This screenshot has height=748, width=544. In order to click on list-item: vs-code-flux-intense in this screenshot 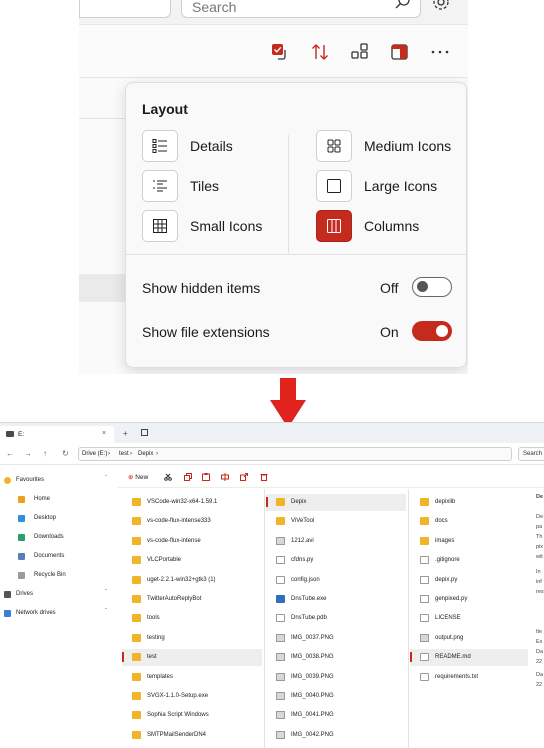, I will do `click(192, 541)`.